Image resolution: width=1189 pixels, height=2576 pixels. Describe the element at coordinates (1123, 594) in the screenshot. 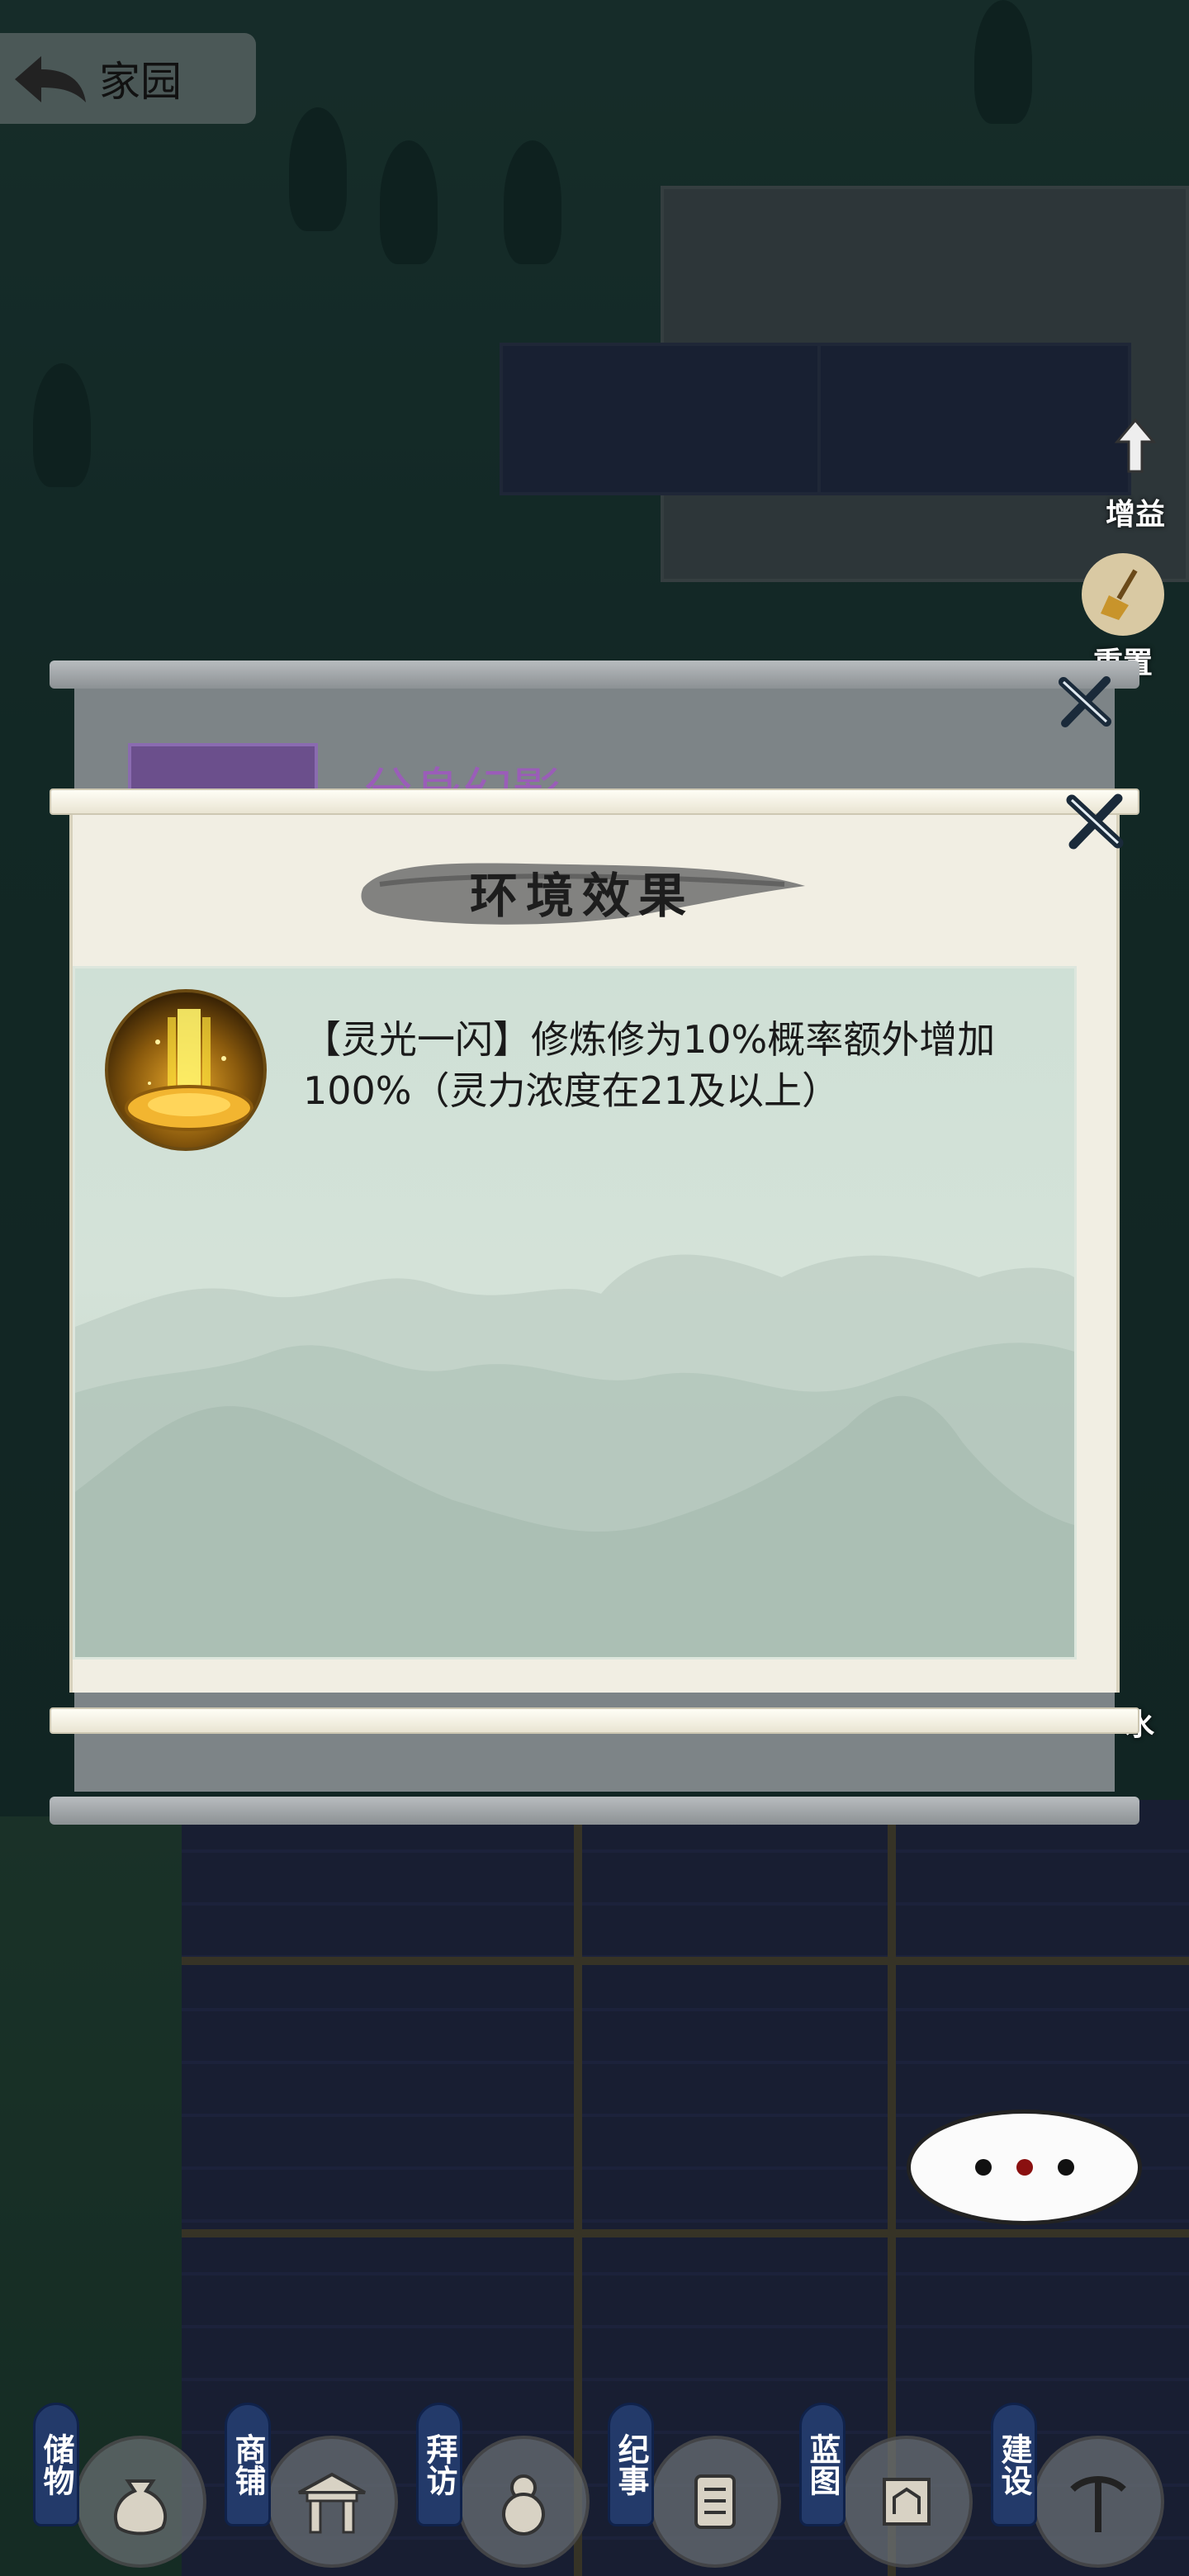

I see `broom-icon` at that location.